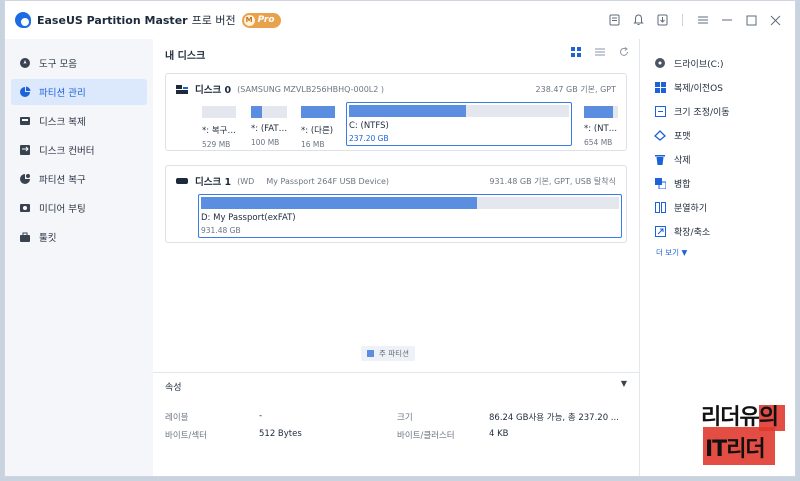 This screenshot has width=800, height=481. What do you see at coordinates (576, 53) in the screenshot?
I see `grid-view-icon` at bounding box center [576, 53].